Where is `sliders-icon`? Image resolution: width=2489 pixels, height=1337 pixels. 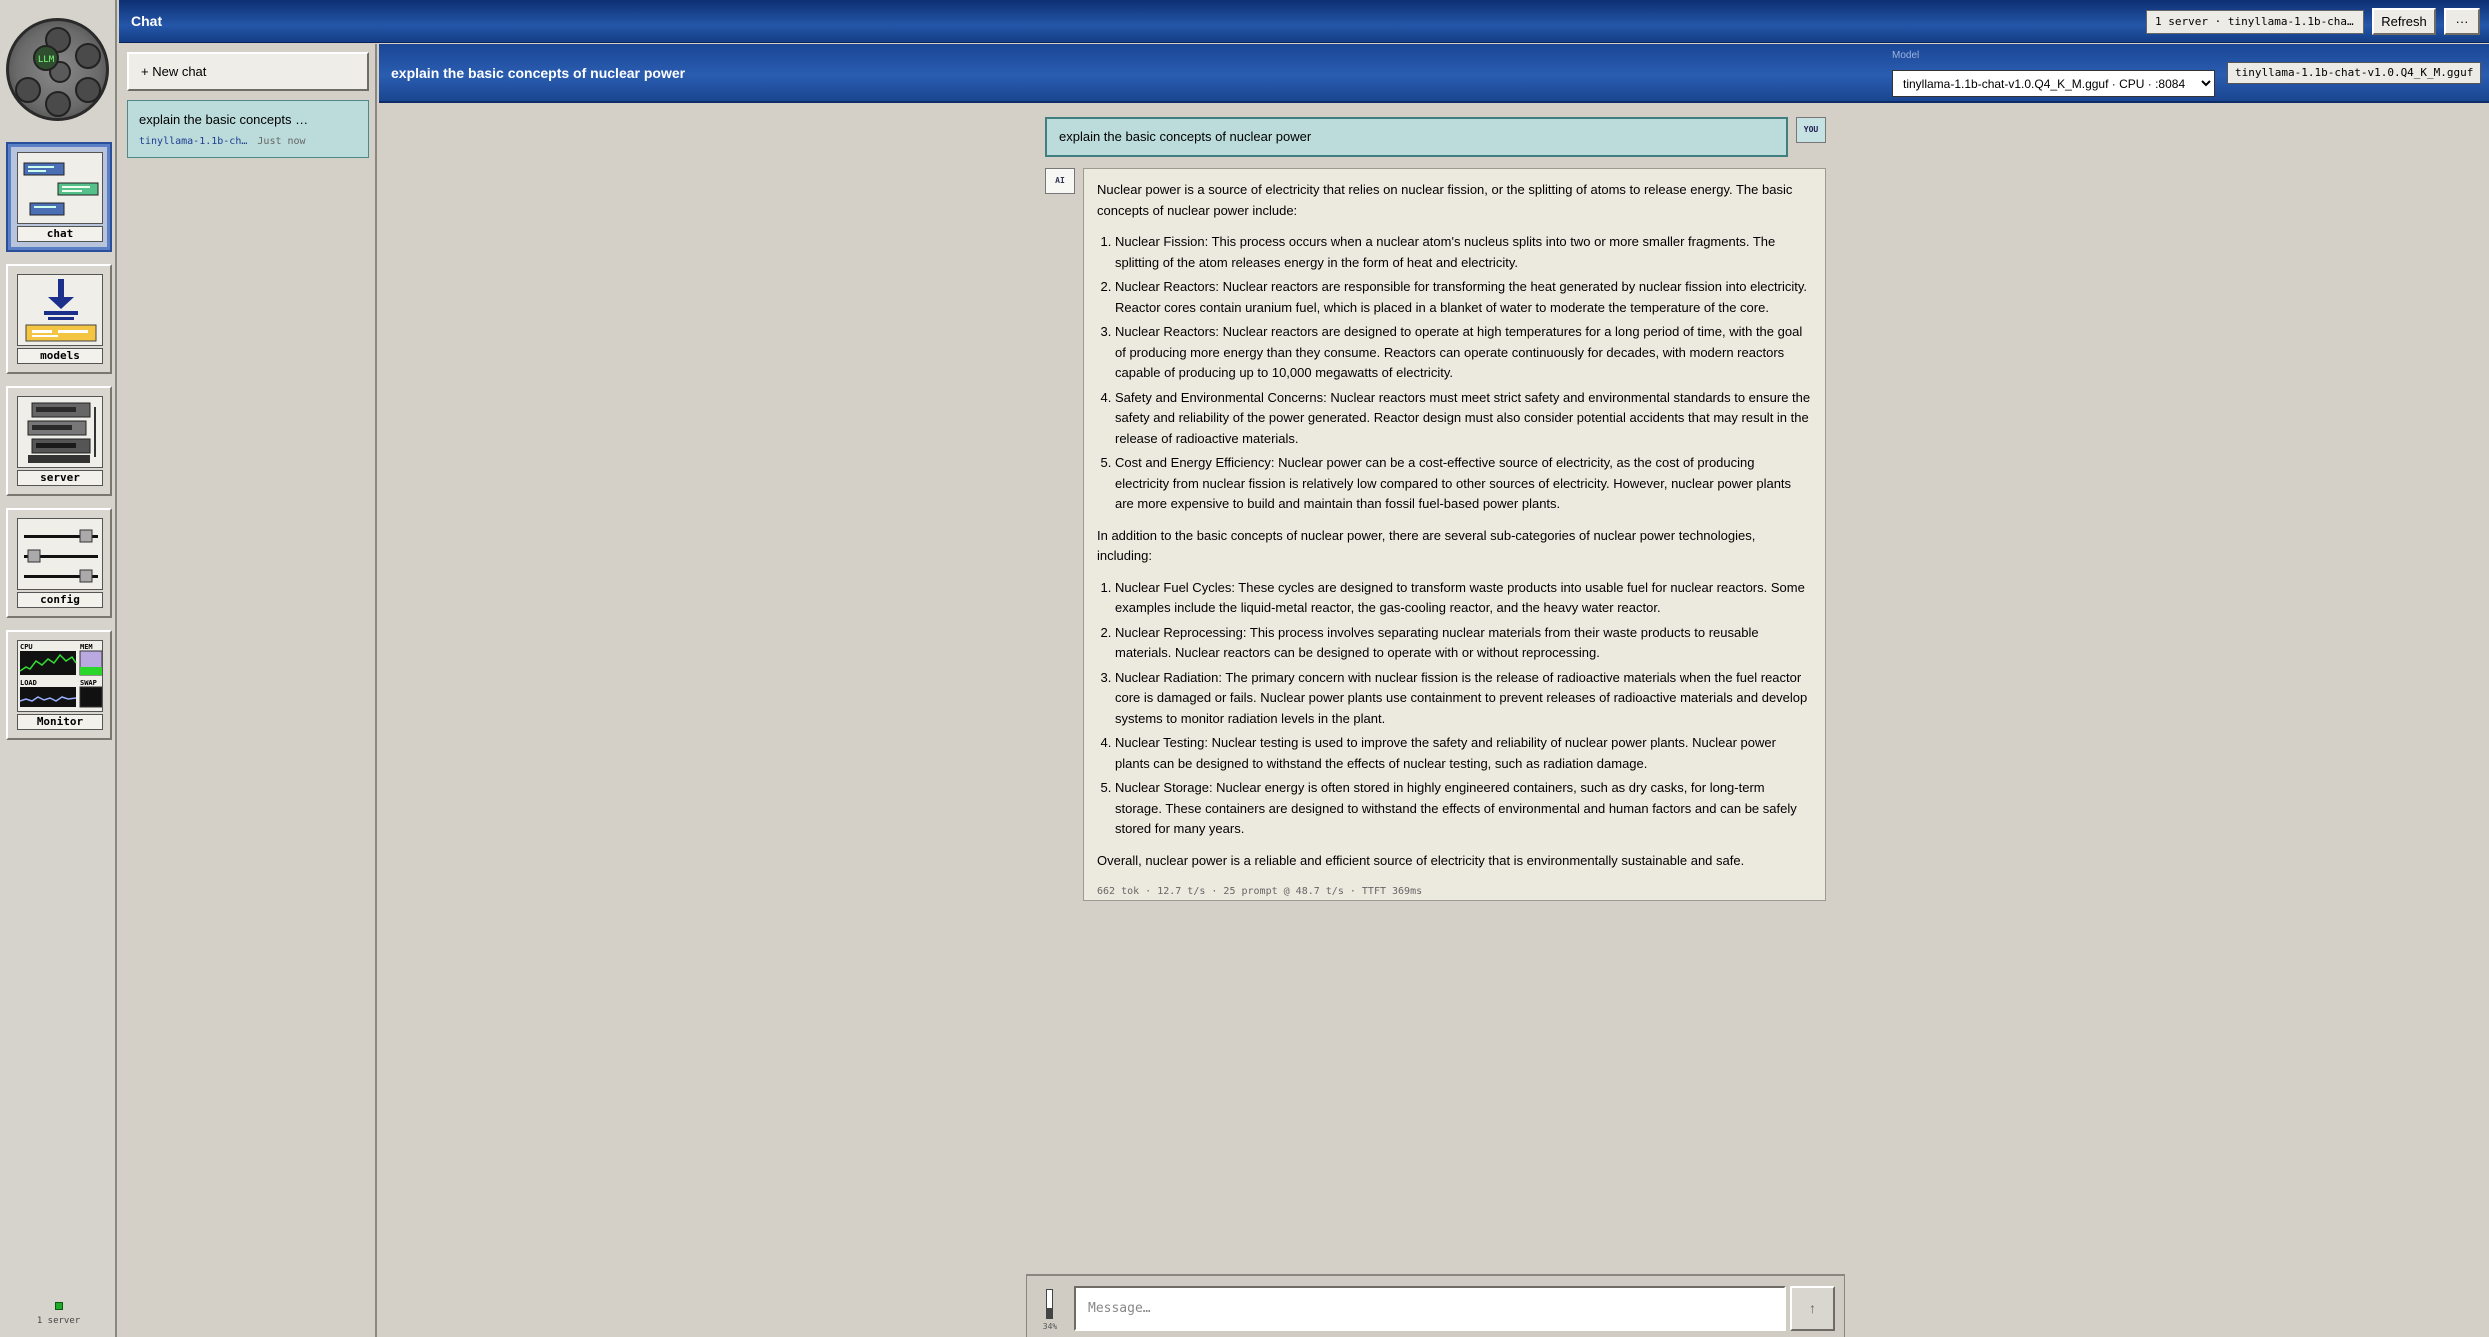 sliders-icon is located at coordinates (60, 554).